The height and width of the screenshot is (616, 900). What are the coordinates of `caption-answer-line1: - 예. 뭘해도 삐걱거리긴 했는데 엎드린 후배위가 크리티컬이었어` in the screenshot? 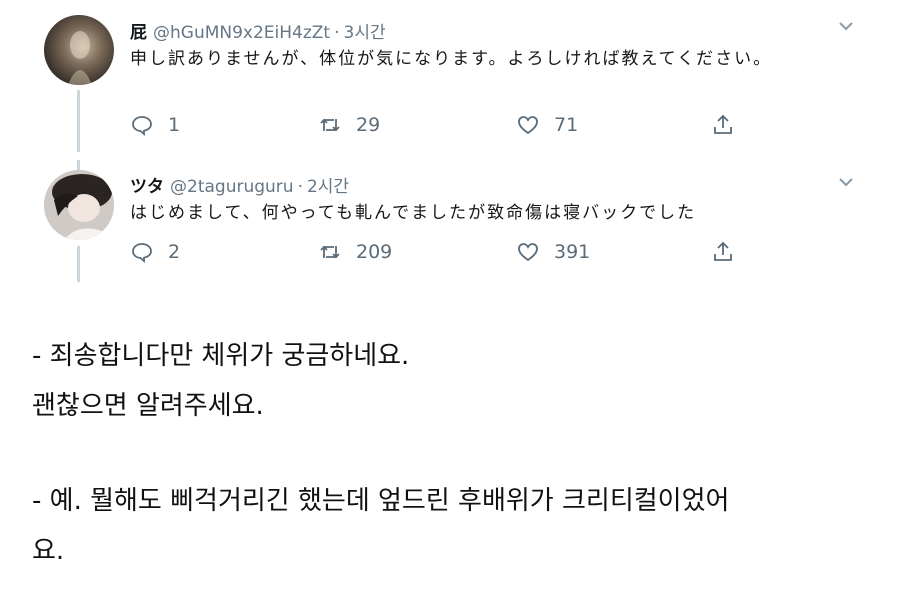 It's located at (381, 501).